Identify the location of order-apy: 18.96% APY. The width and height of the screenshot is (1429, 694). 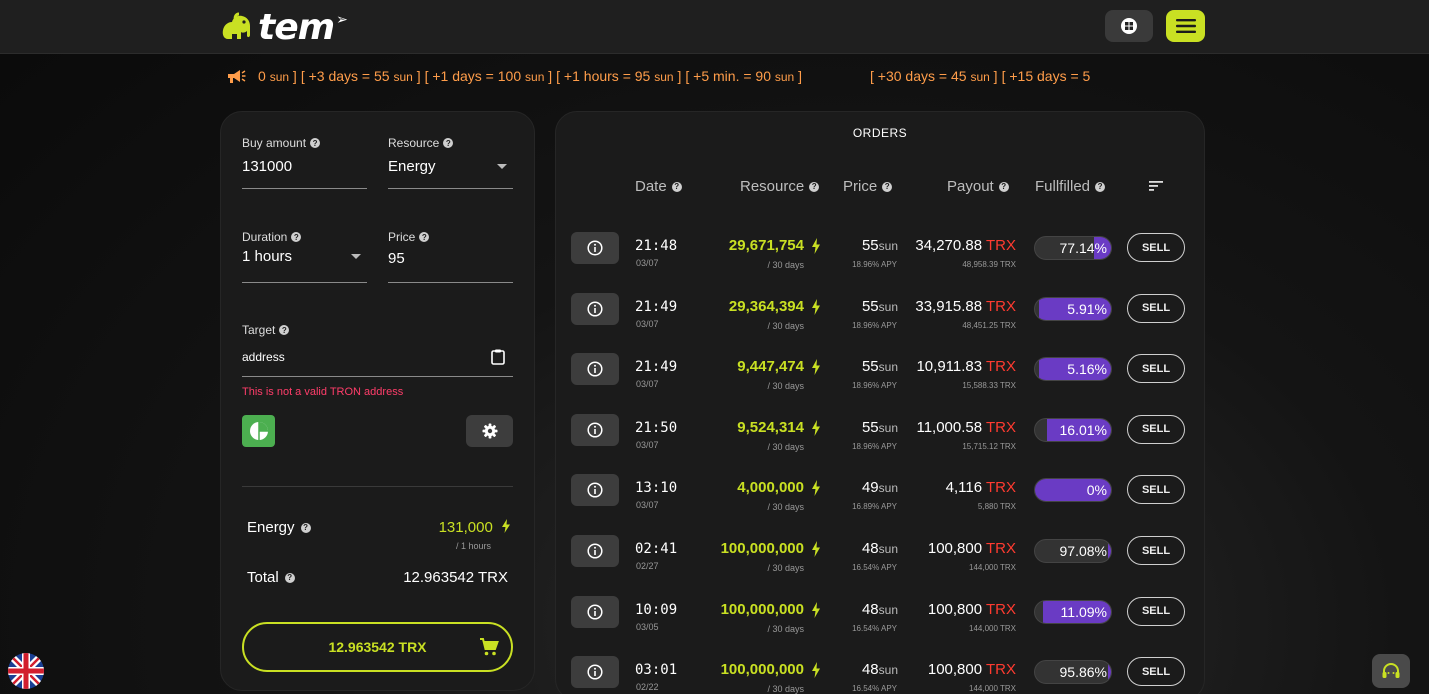
(874, 446).